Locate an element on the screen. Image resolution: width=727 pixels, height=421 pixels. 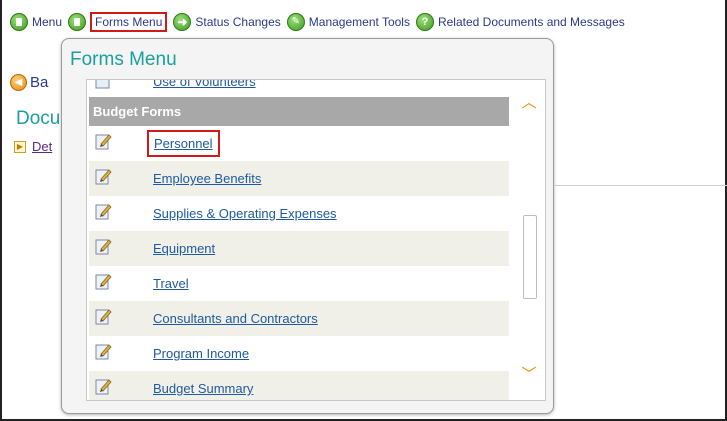
nav-management-tools: ✎ Management Tools is located at coordinates (348, 22).